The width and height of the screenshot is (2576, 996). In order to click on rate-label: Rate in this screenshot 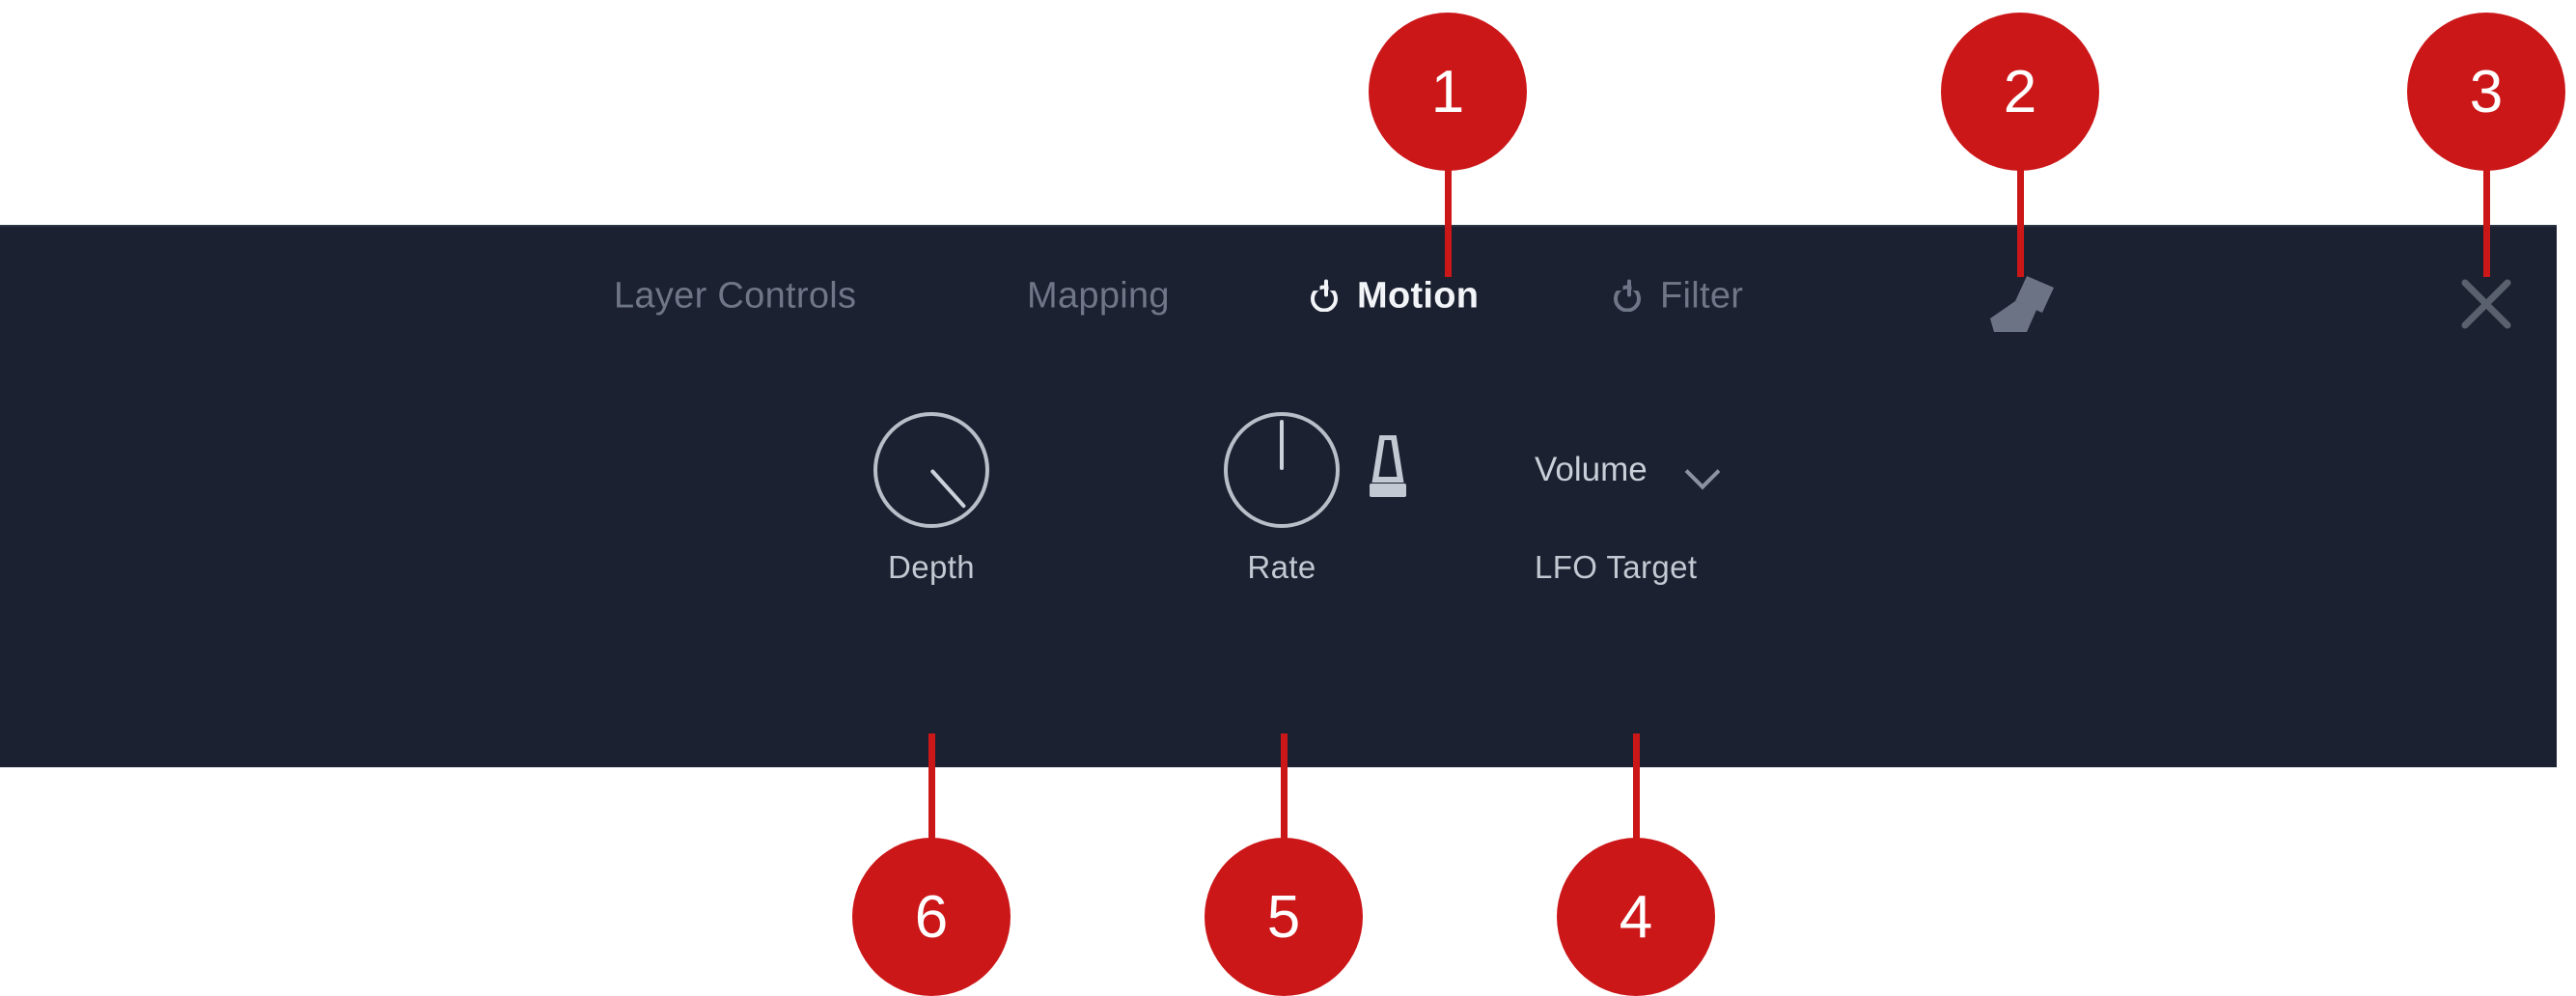, I will do `click(1281, 567)`.